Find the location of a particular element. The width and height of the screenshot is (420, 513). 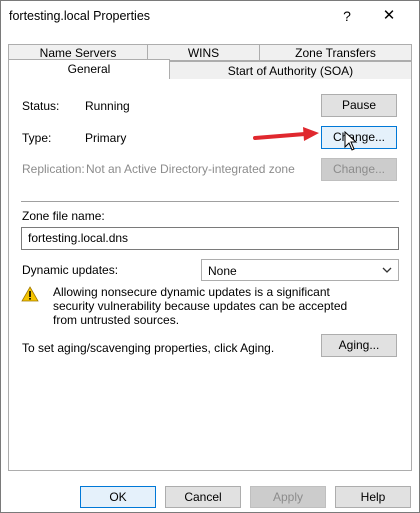

close-button: ✕ is located at coordinates (389, 16).